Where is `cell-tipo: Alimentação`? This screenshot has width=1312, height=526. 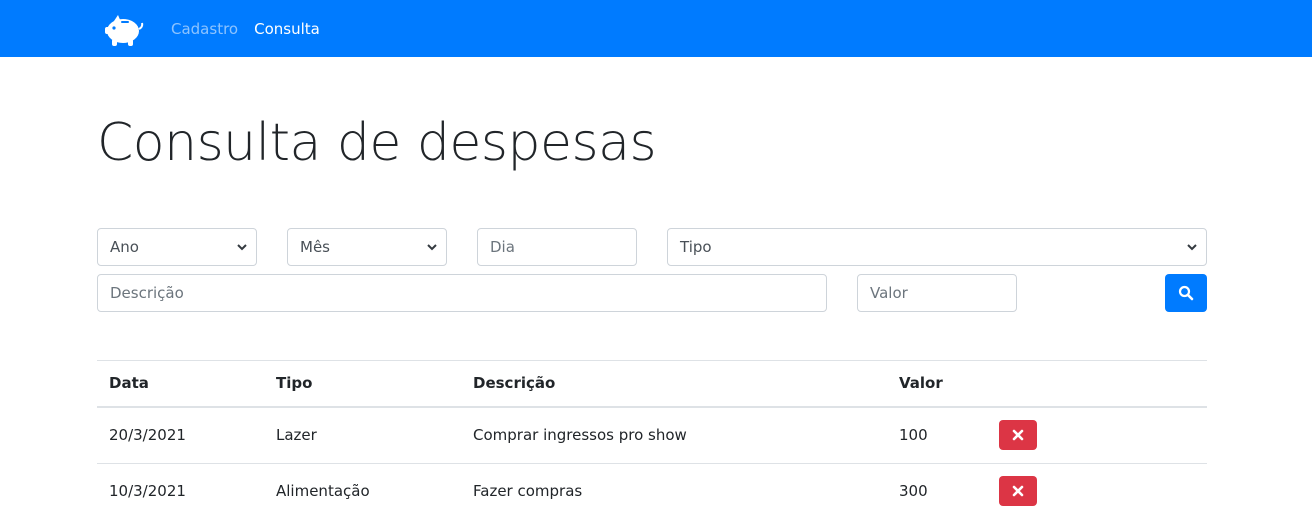
cell-tipo: Alimentação is located at coordinates (323, 491).